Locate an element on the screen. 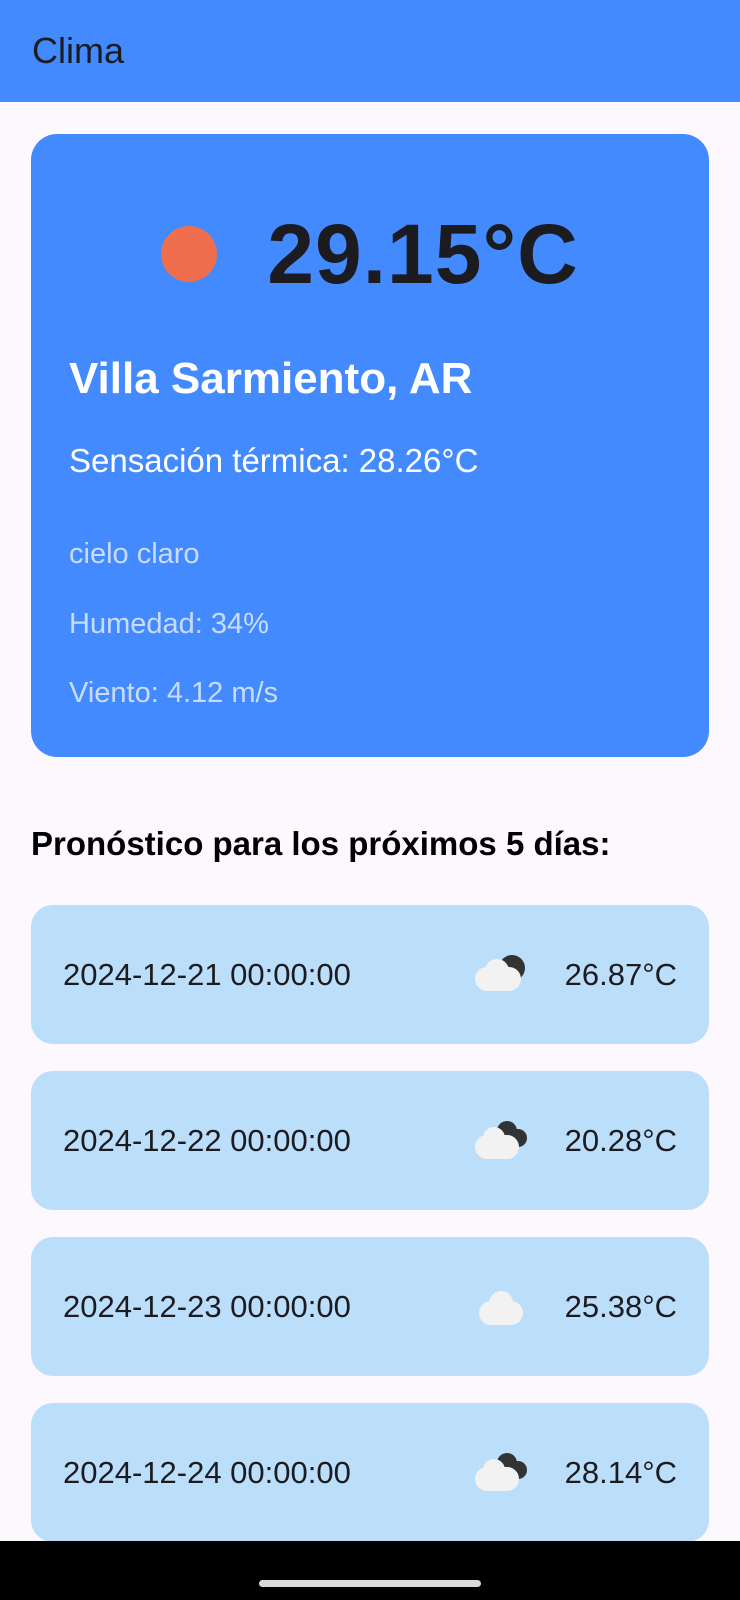  cloud-moon-icon is located at coordinates (502, 974).